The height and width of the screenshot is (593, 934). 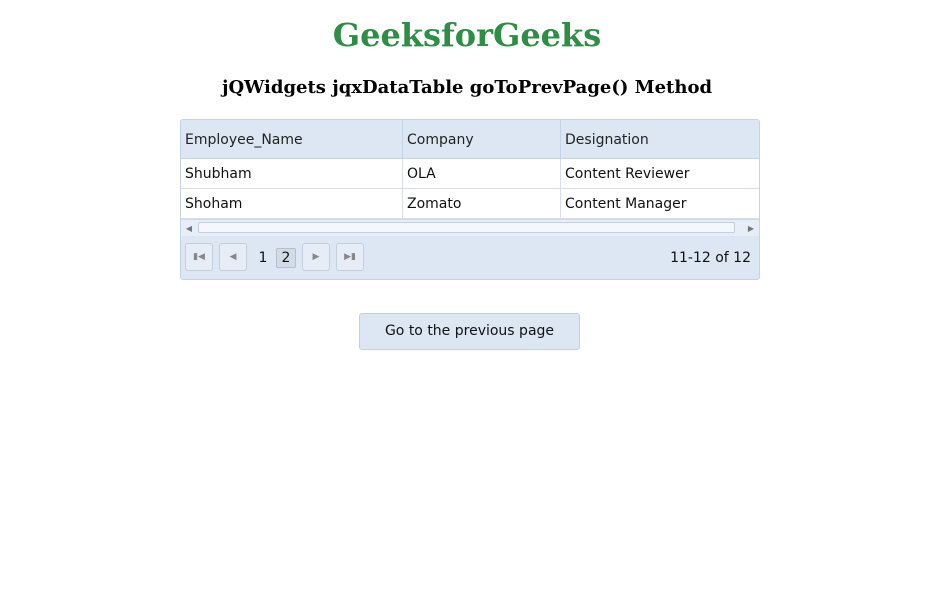 What do you see at coordinates (292, 204) in the screenshot?
I see `table-cell: Shoham` at bounding box center [292, 204].